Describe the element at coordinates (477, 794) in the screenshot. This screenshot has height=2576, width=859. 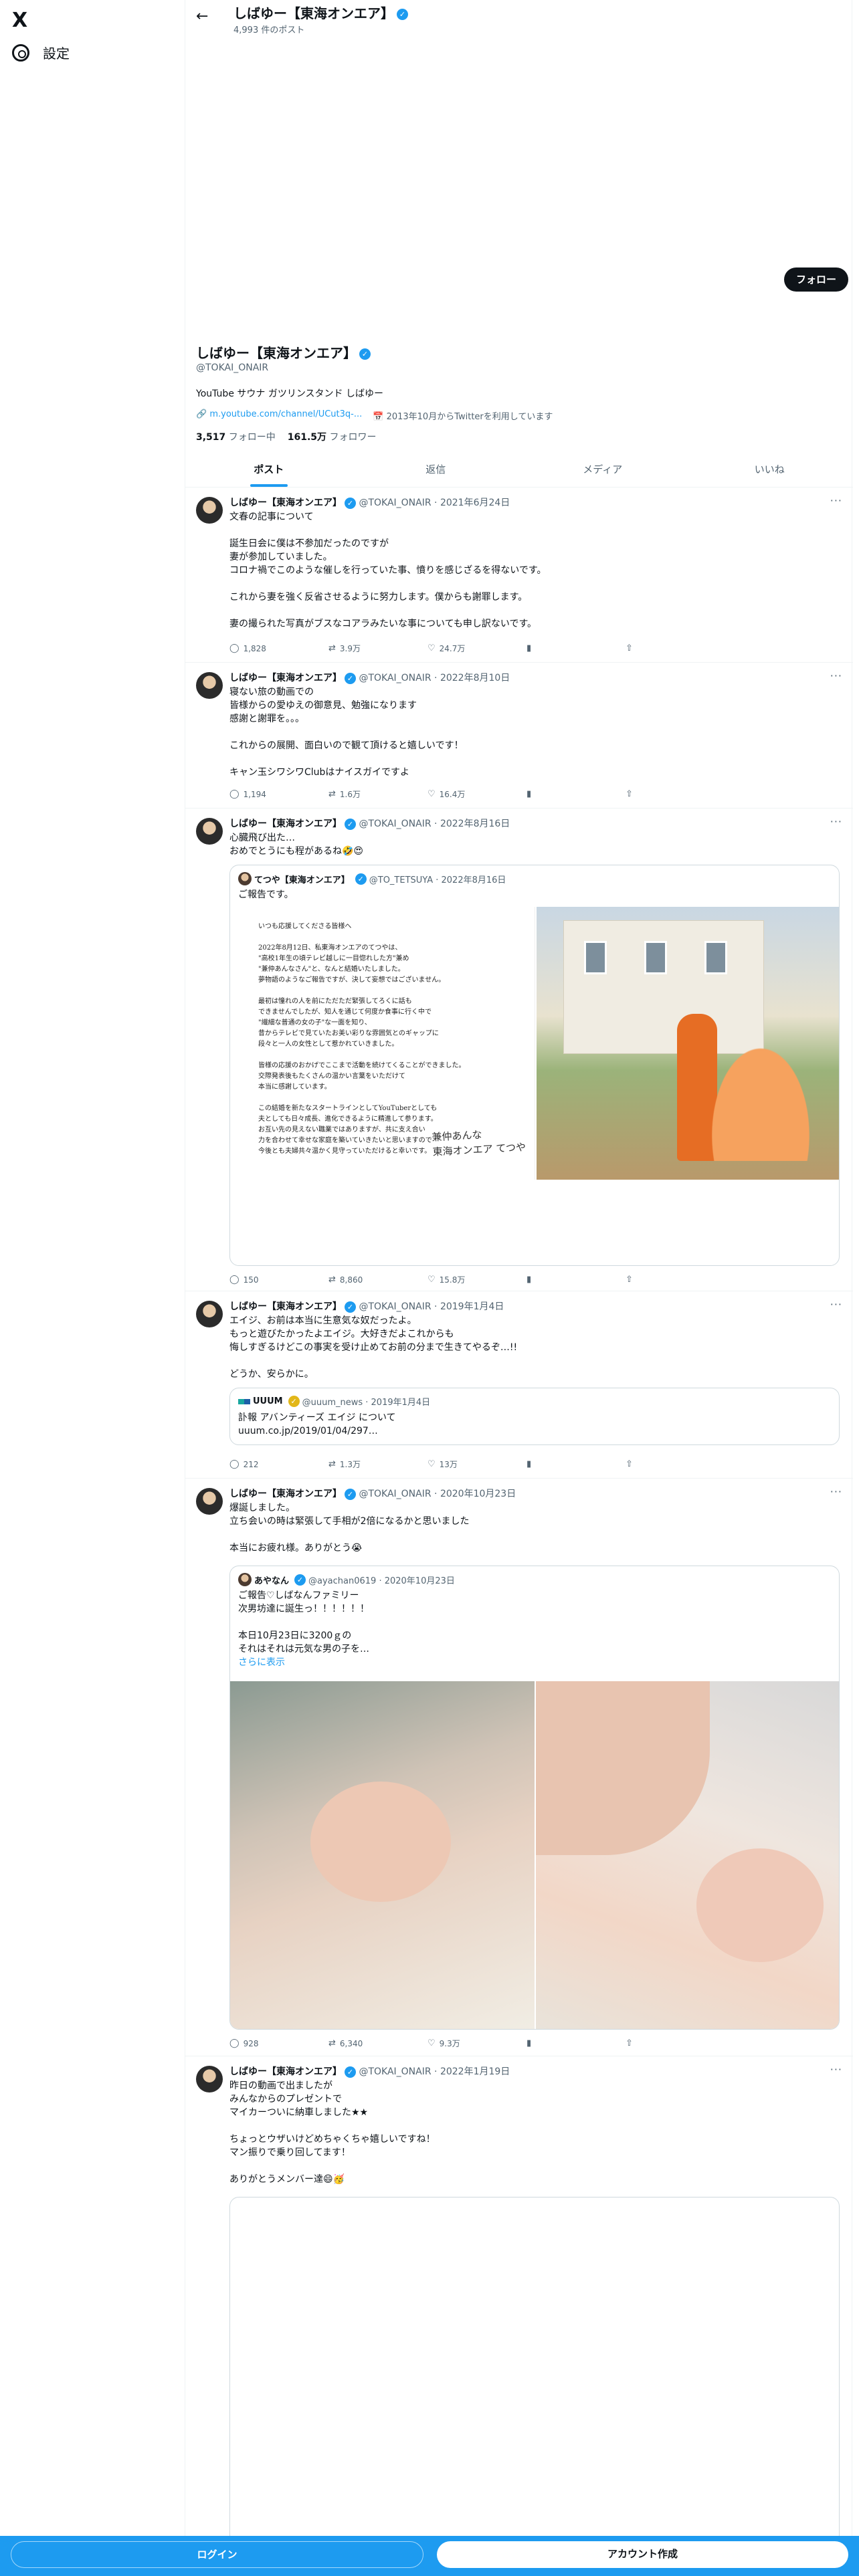
I see `like-button: ♡ 16.4万` at that location.